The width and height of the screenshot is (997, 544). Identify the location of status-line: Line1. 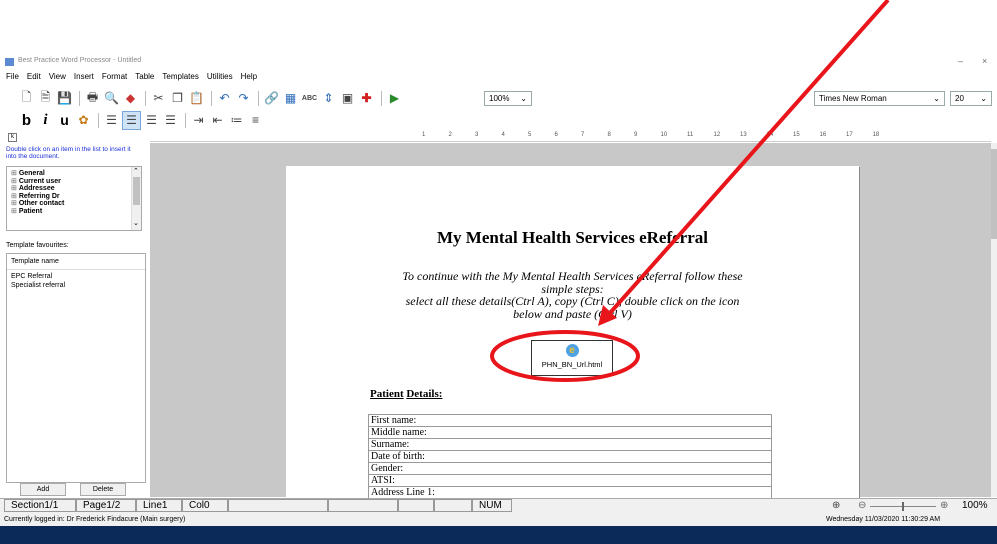
(159, 505).